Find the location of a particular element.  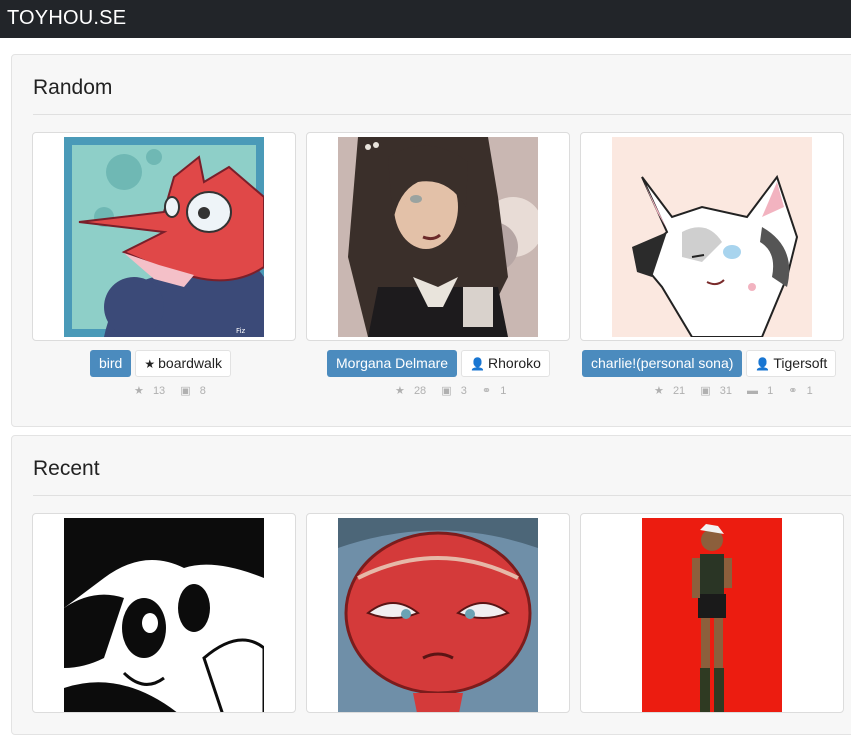

recent-heading: Recent is located at coordinates (66, 468).